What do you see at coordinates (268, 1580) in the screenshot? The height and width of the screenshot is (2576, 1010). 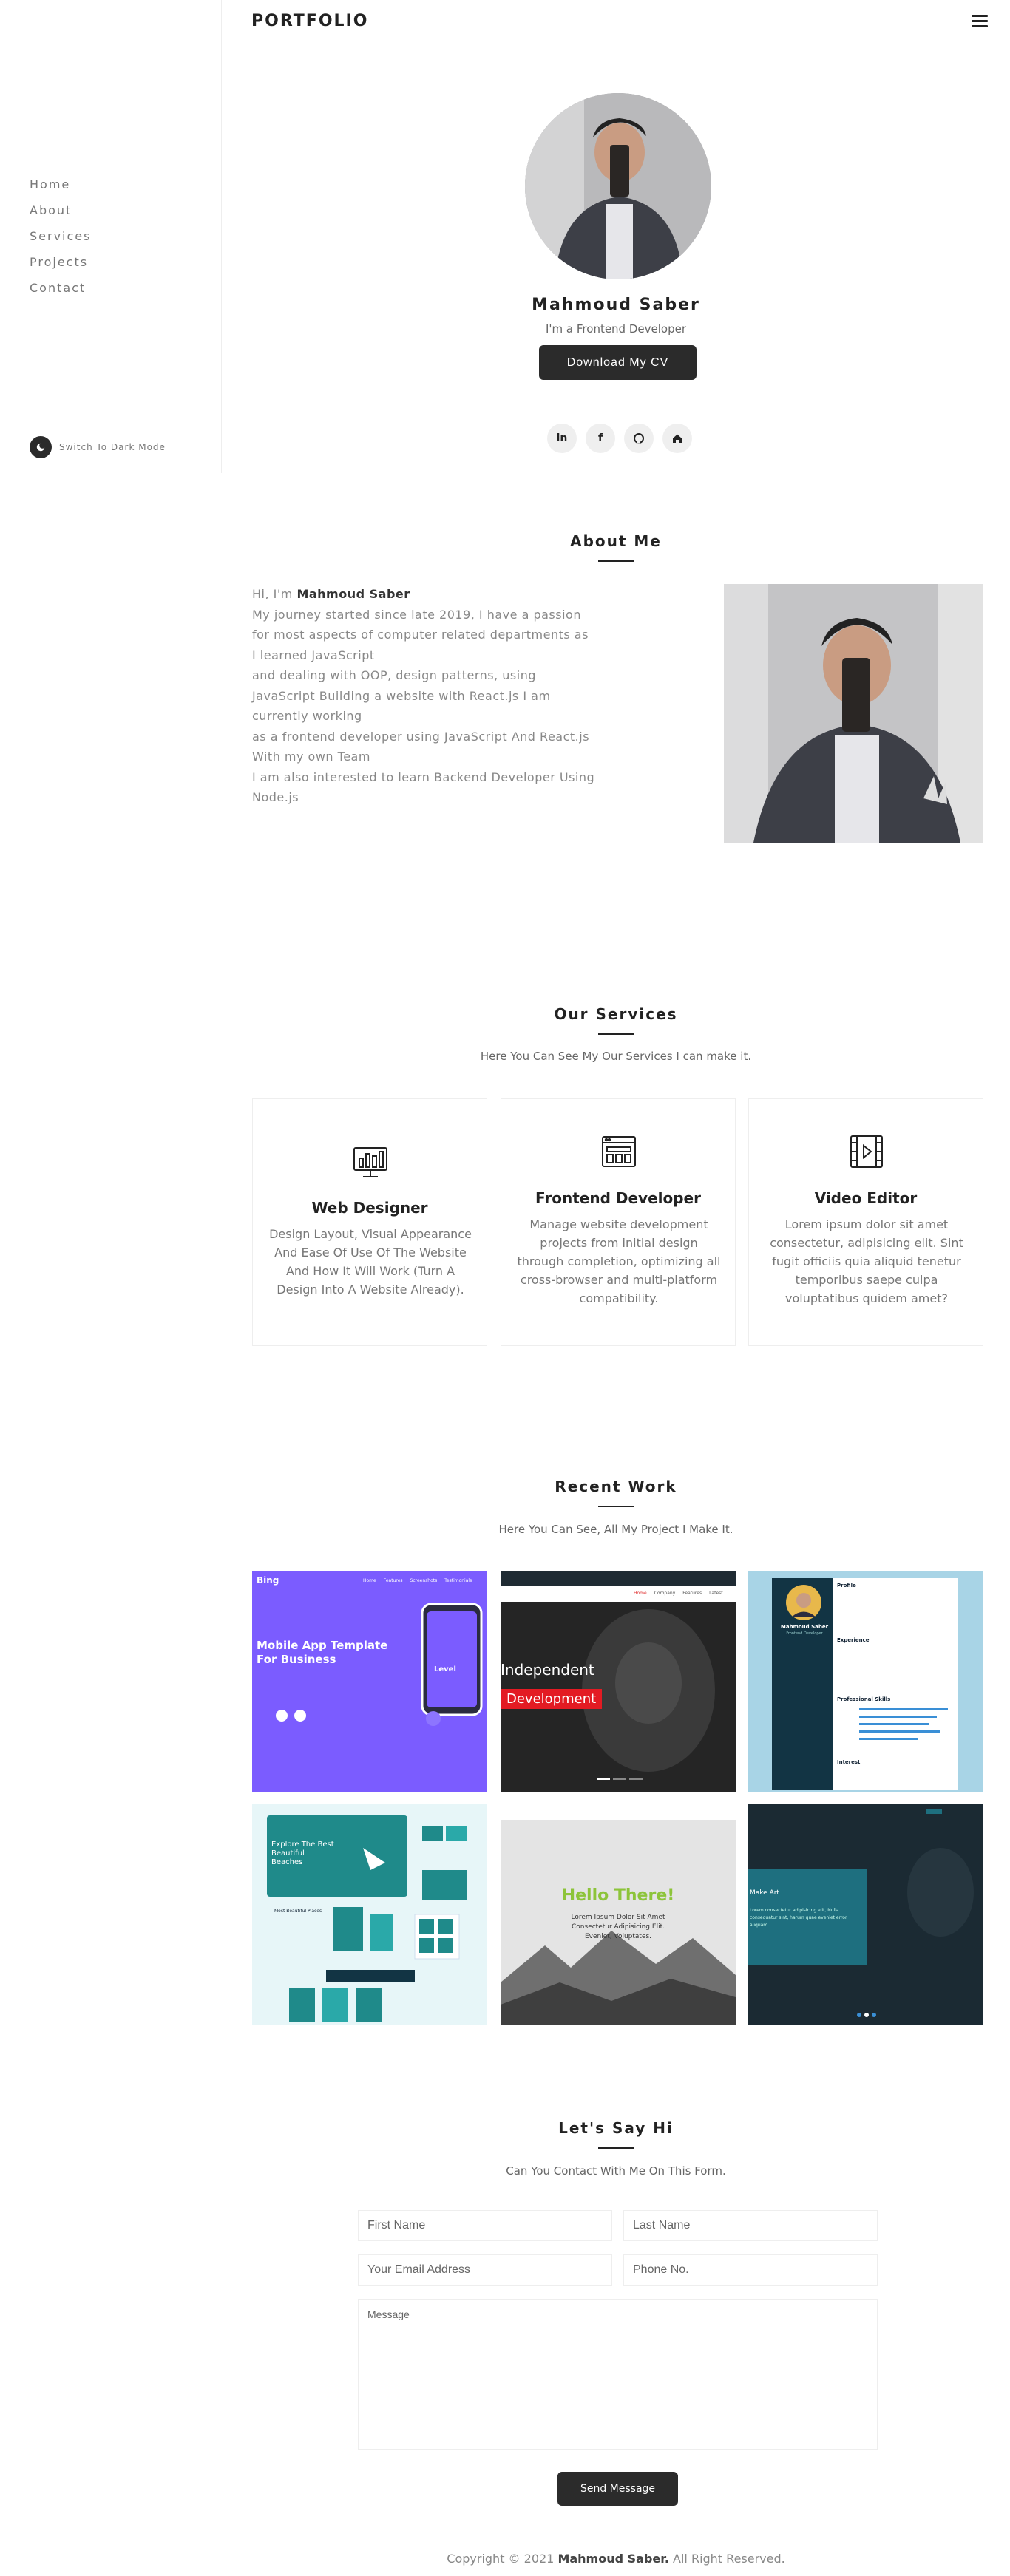 I see `project-logo: Bing` at bounding box center [268, 1580].